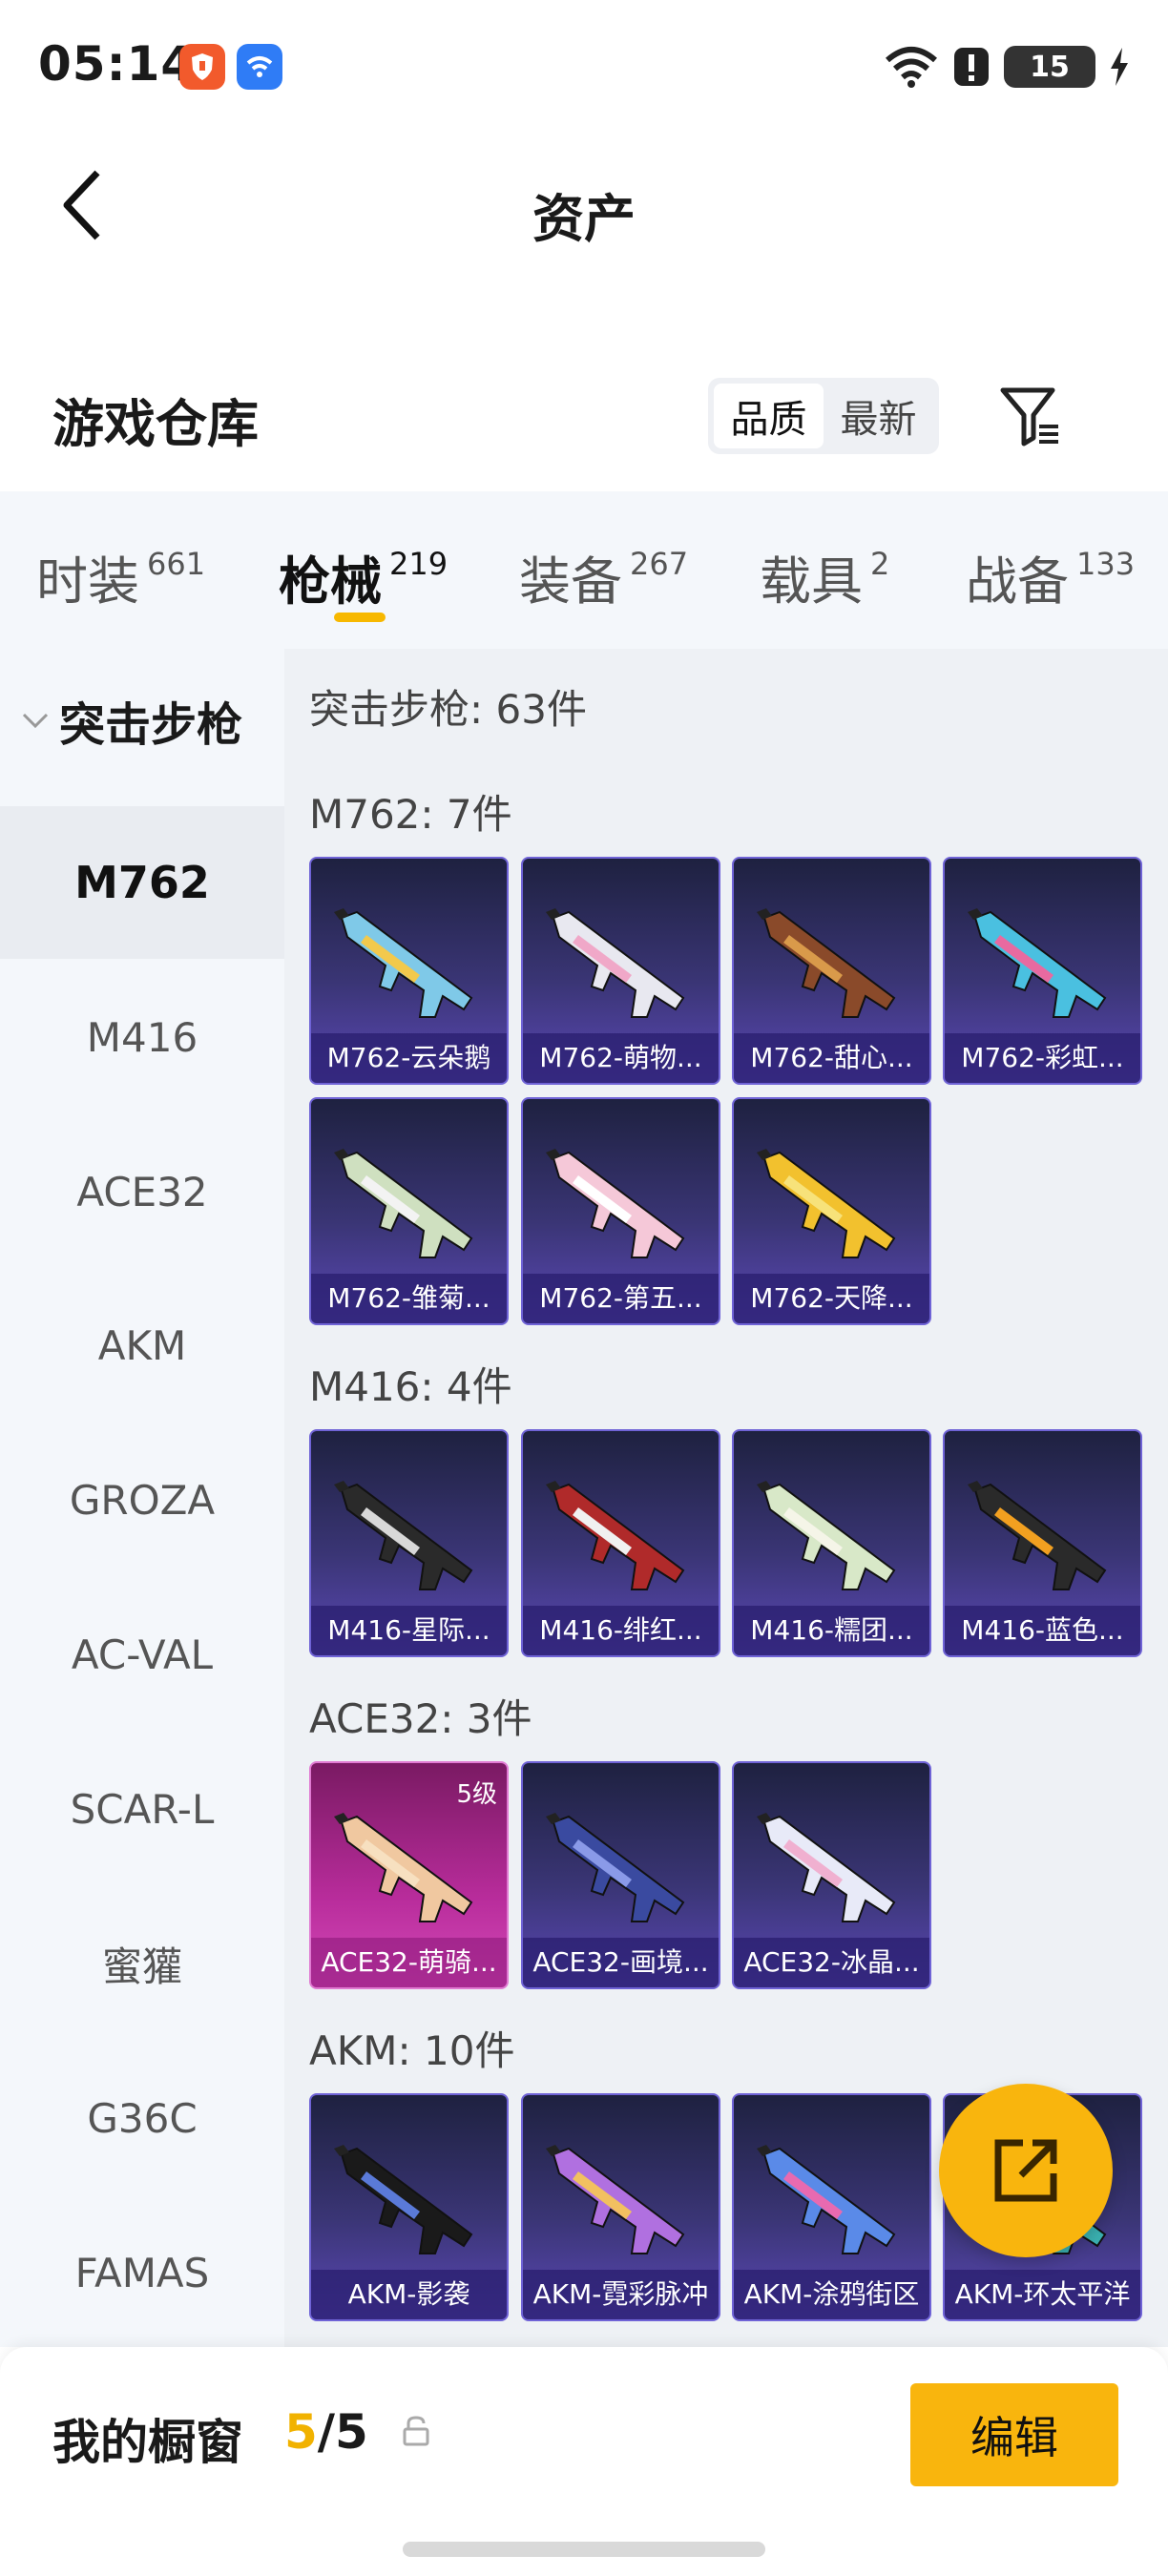 This screenshot has height=2576, width=1168. What do you see at coordinates (1042, 2294) in the screenshot?
I see `skin-name: AKM-环太平洋` at bounding box center [1042, 2294].